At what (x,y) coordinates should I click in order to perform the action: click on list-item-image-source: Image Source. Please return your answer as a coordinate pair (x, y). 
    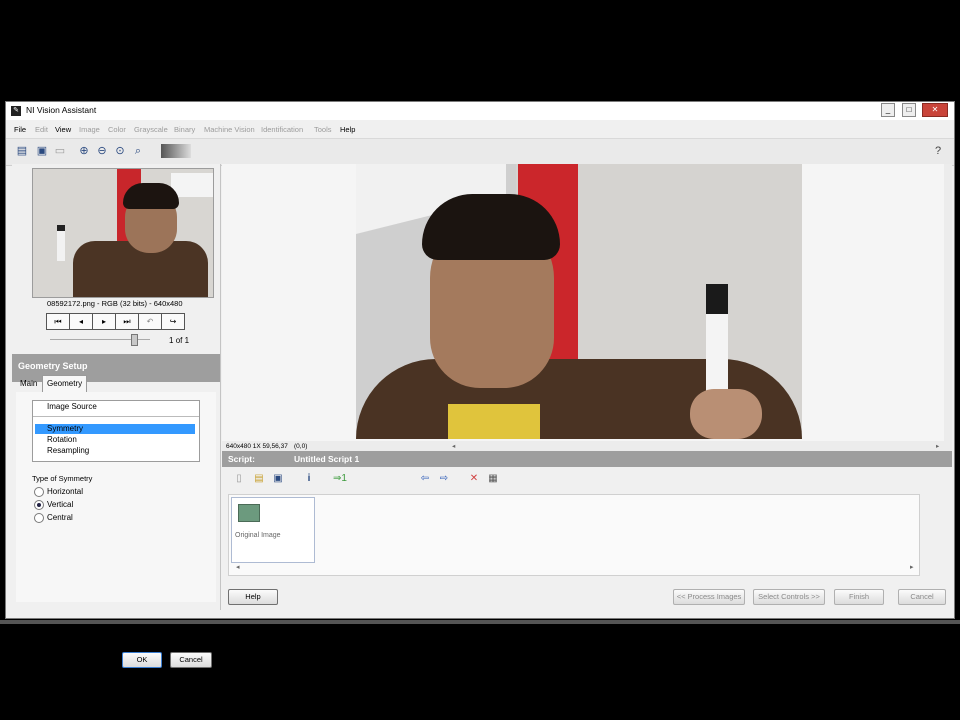
    Looking at the image, I should click on (115, 407).